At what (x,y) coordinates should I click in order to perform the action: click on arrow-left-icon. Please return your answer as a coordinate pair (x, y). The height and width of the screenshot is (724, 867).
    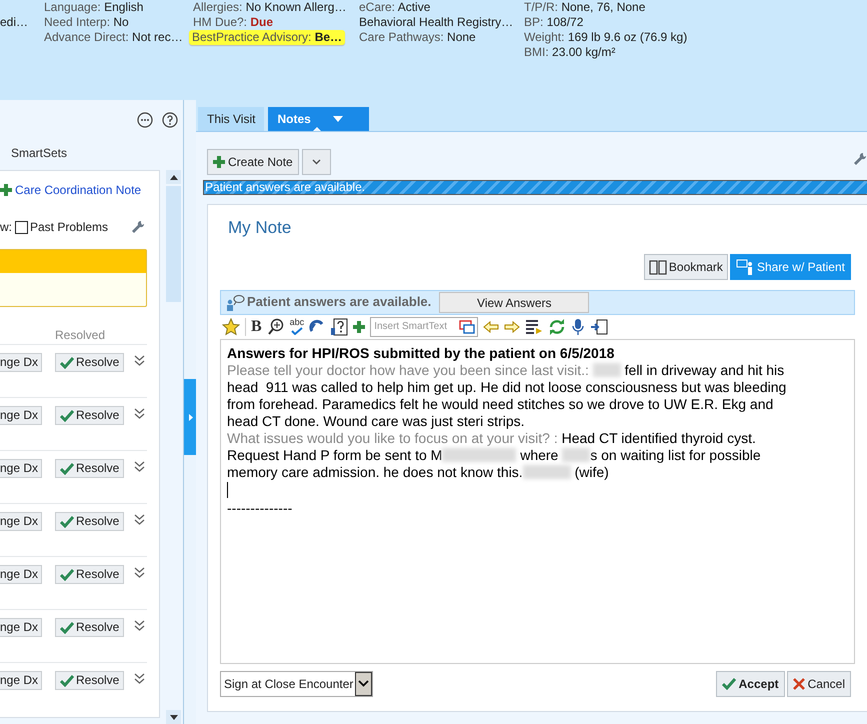
    Looking at the image, I should click on (491, 326).